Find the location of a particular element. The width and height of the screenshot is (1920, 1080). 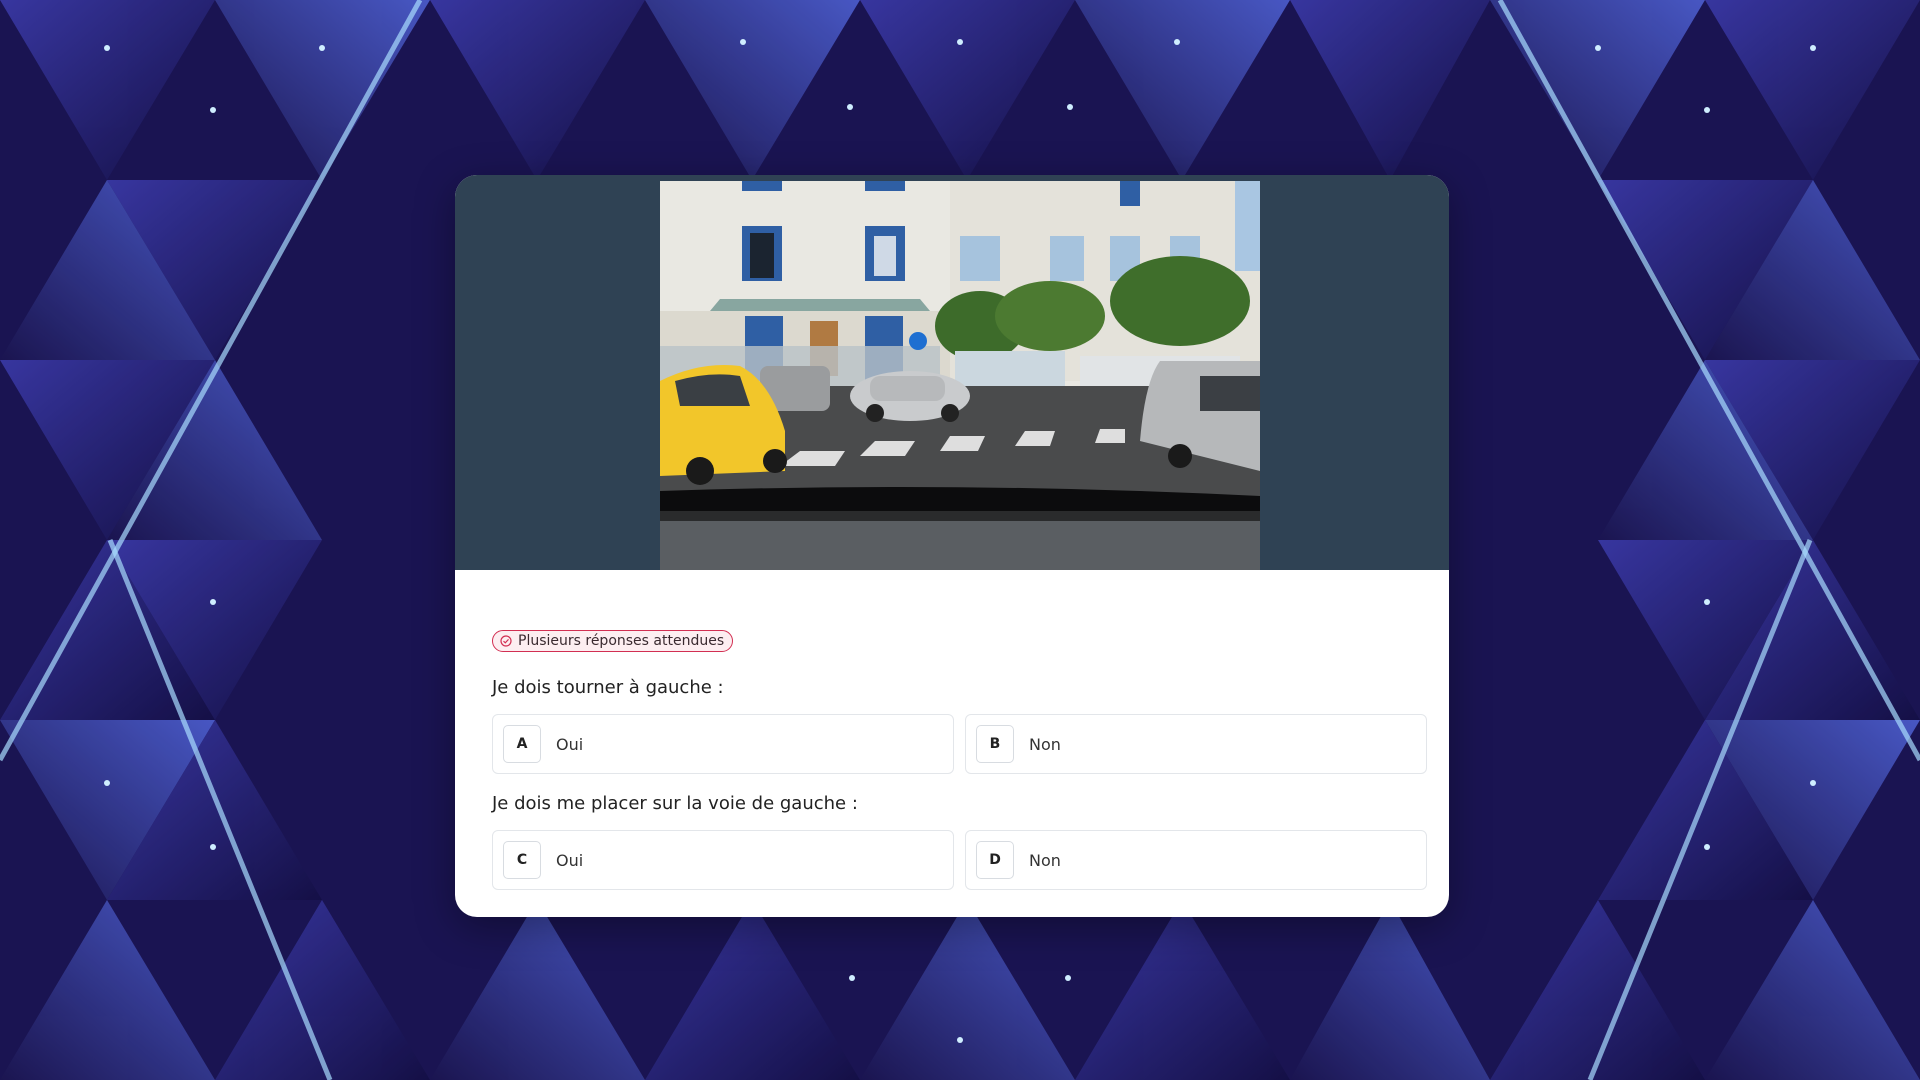

answer-label-b: Non is located at coordinates (1045, 744).